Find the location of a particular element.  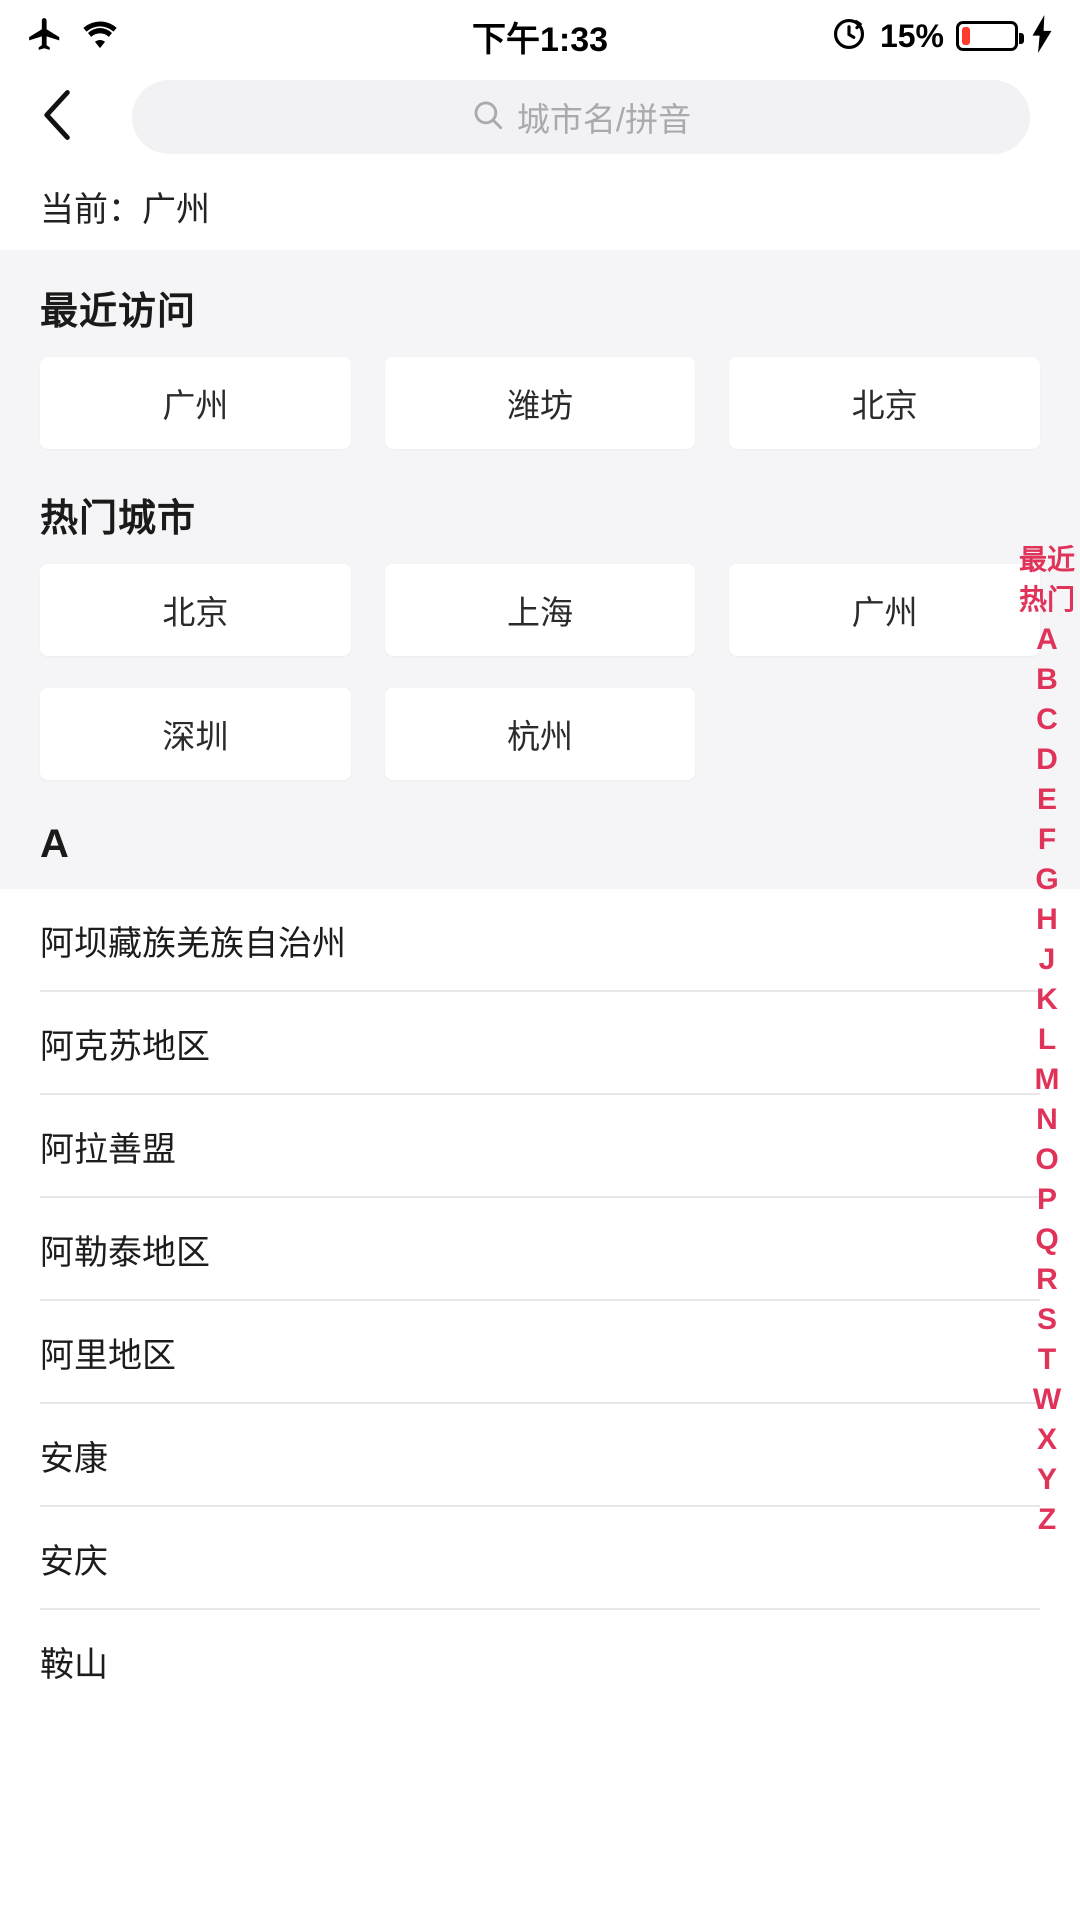

city-list-item: 阿勒泰地区 is located at coordinates (540, 1249).